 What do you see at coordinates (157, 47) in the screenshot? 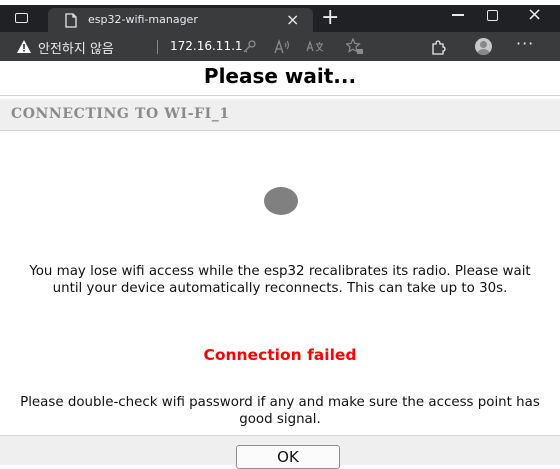
I see `address-separator` at bounding box center [157, 47].